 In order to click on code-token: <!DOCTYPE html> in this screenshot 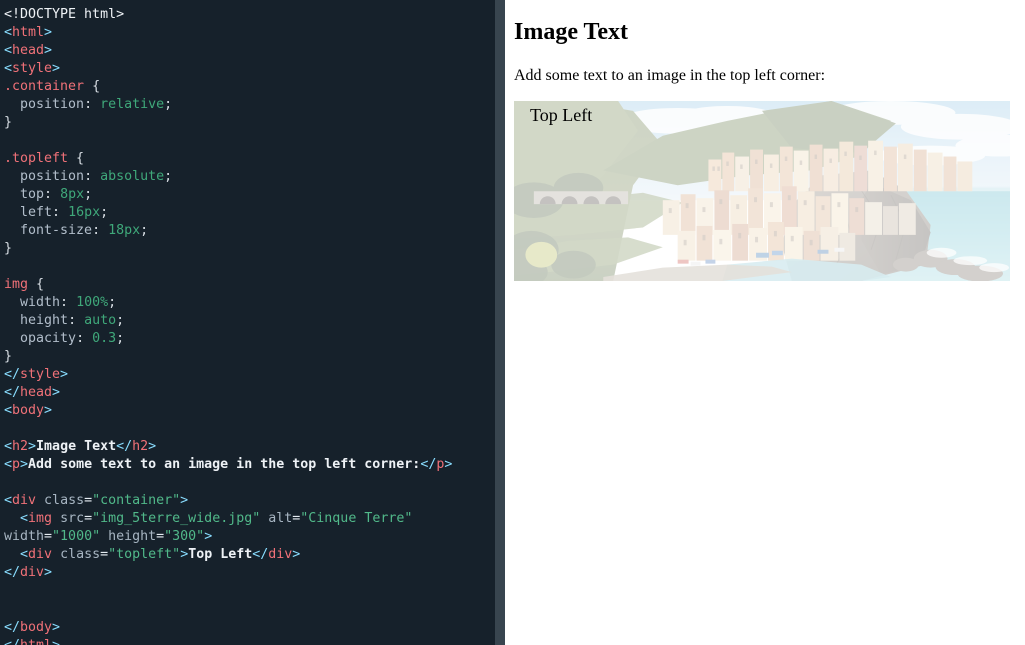, I will do `click(64, 14)`.